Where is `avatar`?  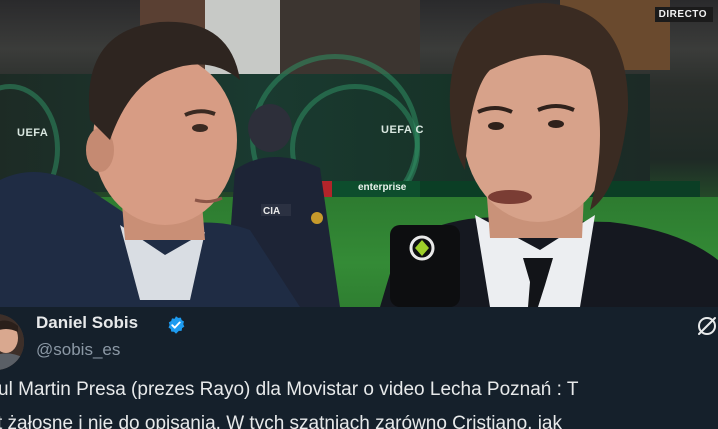
avatar is located at coordinates (12, 342).